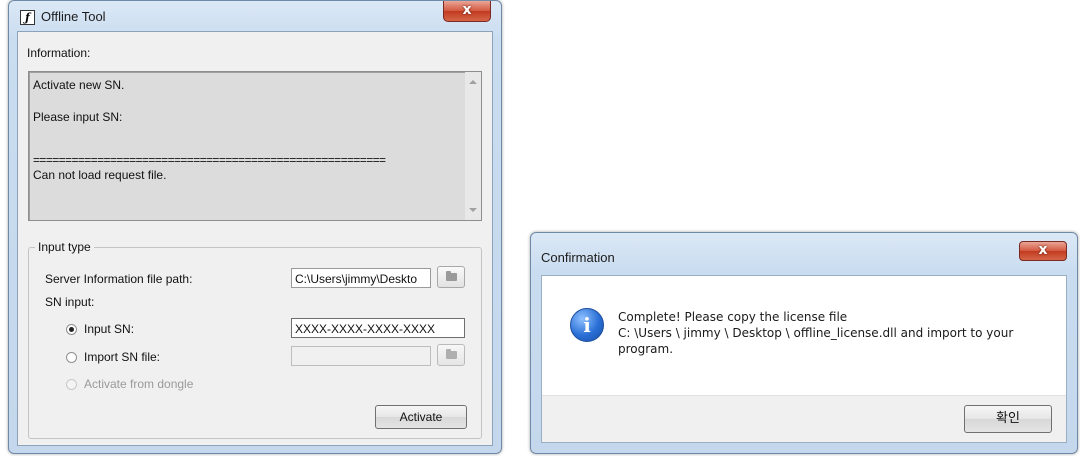 Image resolution: width=1080 pixels, height=456 pixels. Describe the element at coordinates (119, 279) in the screenshot. I see `server-path-label: Server Information file path:` at that location.